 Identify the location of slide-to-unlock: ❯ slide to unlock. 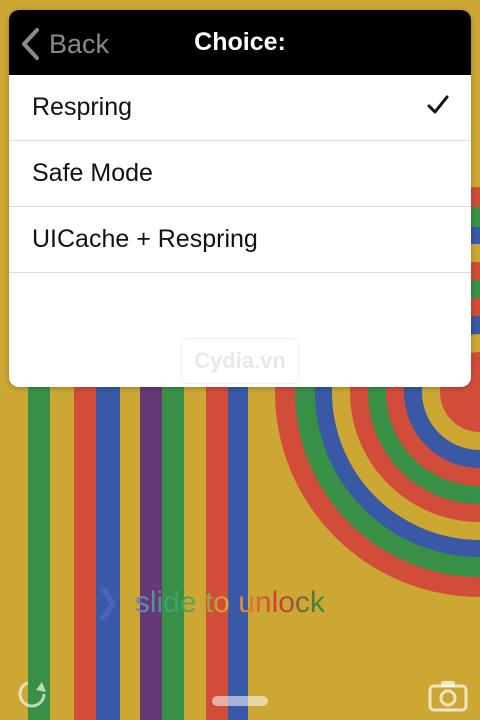
(209, 601).